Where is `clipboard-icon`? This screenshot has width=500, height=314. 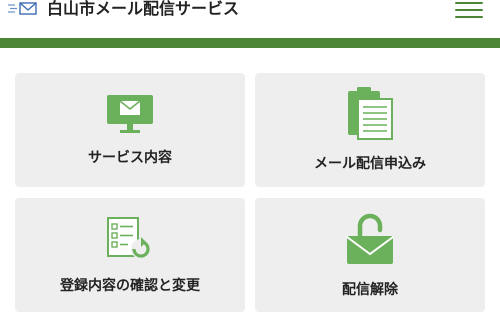
clipboard-icon is located at coordinates (370, 113).